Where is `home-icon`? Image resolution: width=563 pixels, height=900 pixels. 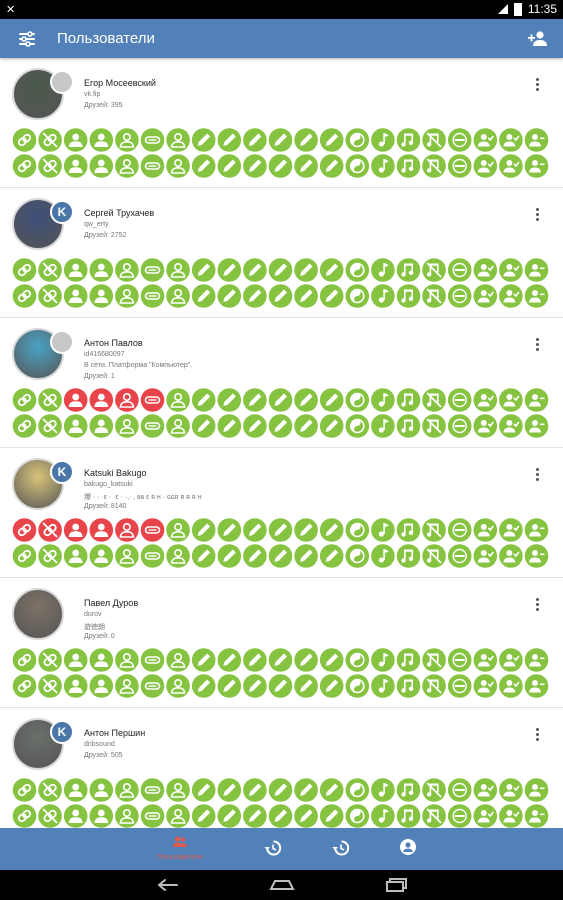 home-icon is located at coordinates (282, 885).